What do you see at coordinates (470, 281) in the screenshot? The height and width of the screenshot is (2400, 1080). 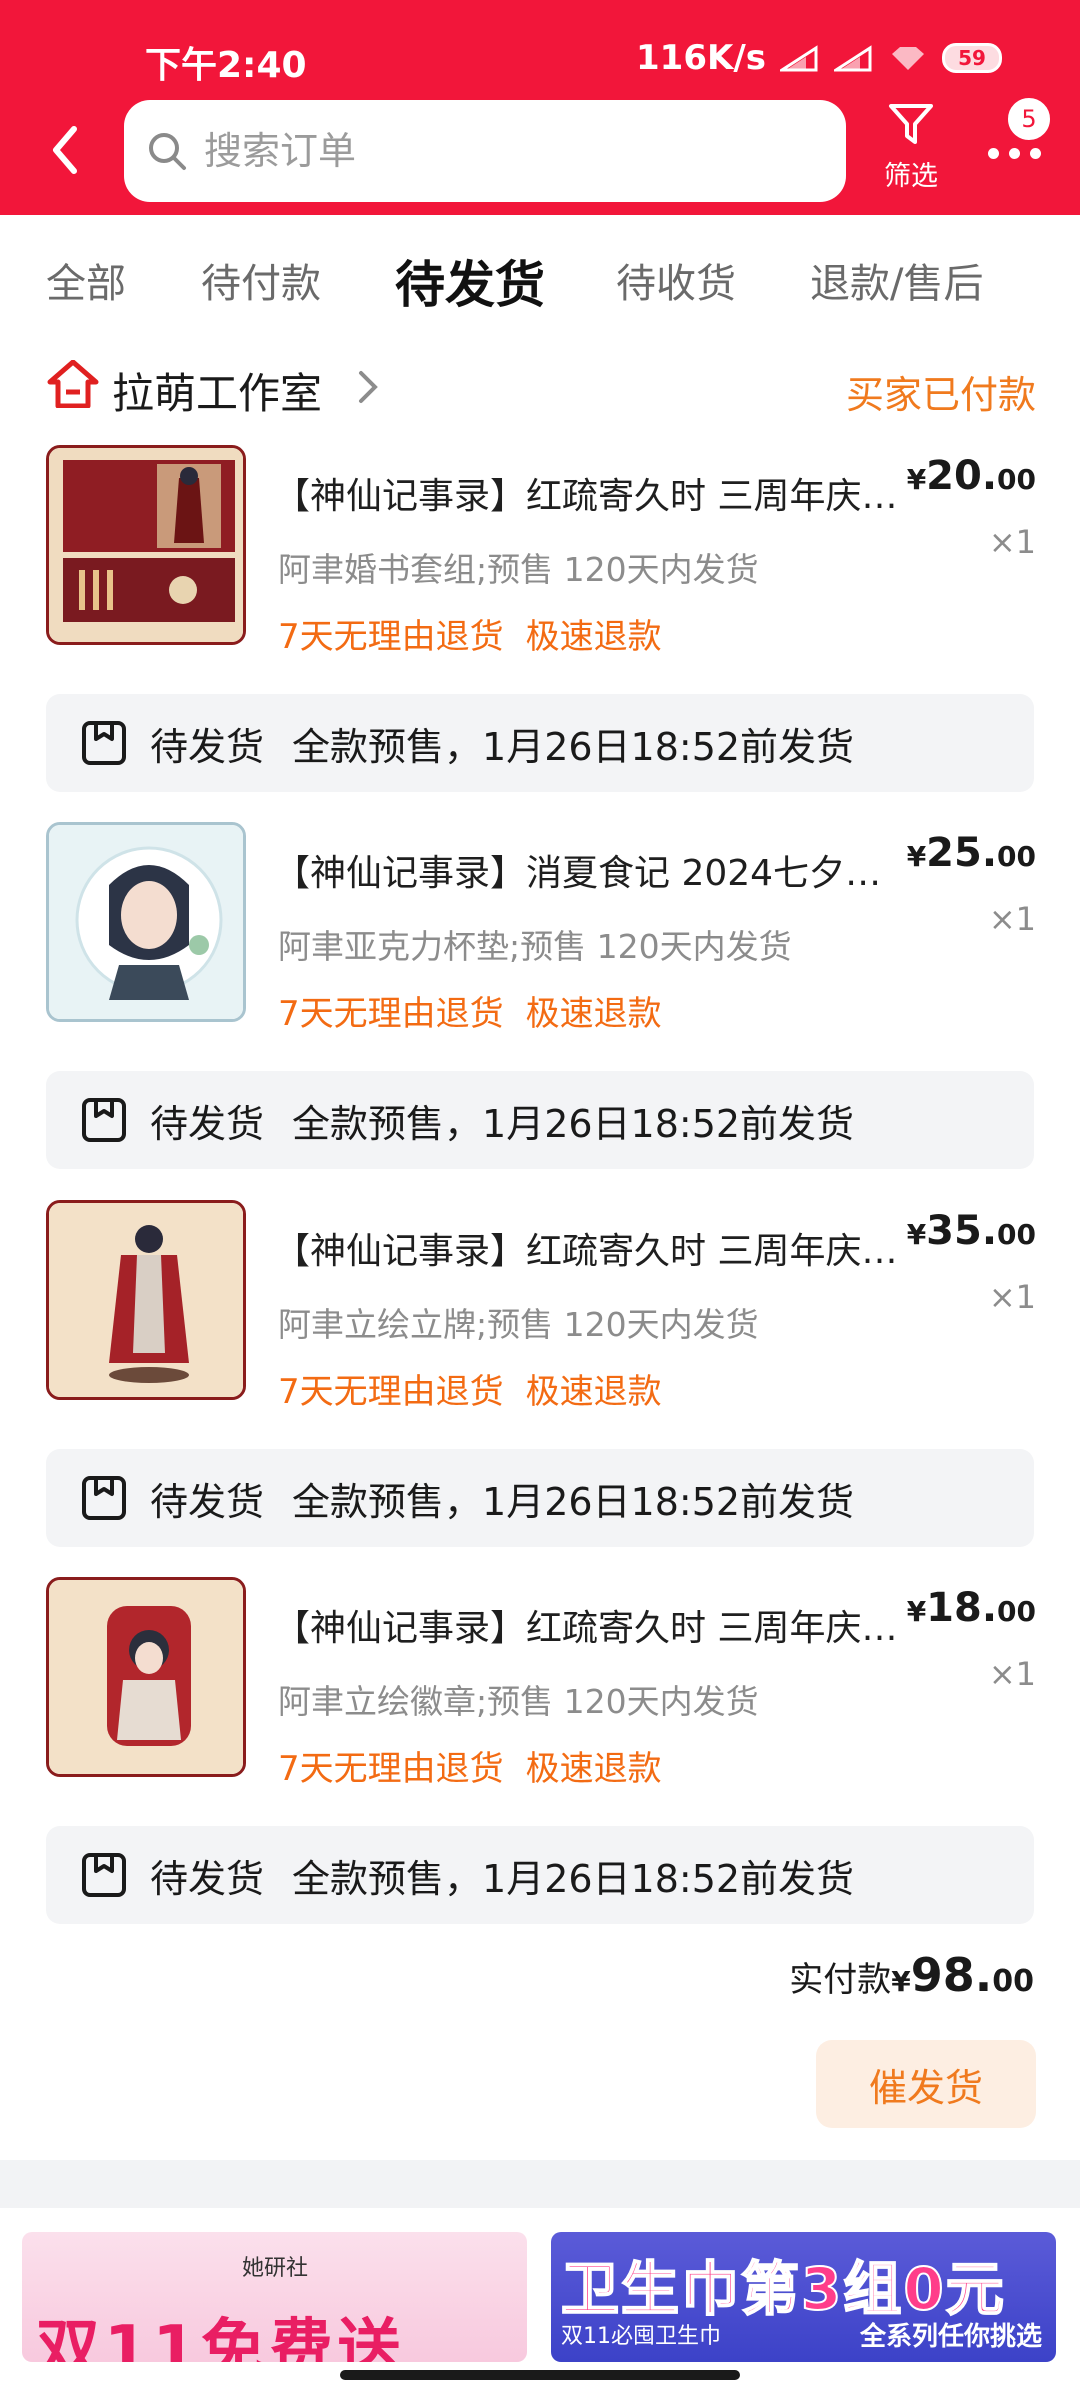 I see `tab-pending-shipment: 待发货` at bounding box center [470, 281].